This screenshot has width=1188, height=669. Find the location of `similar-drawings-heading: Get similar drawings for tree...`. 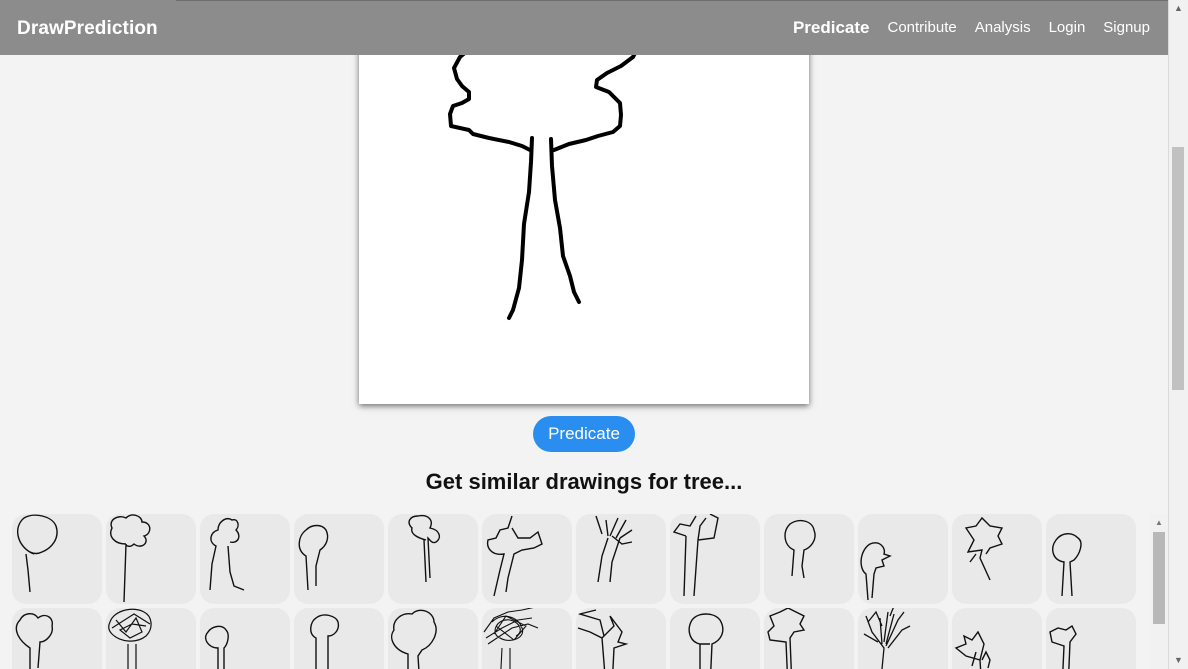

similar-drawings-heading: Get similar drawings for tree... is located at coordinates (584, 481).